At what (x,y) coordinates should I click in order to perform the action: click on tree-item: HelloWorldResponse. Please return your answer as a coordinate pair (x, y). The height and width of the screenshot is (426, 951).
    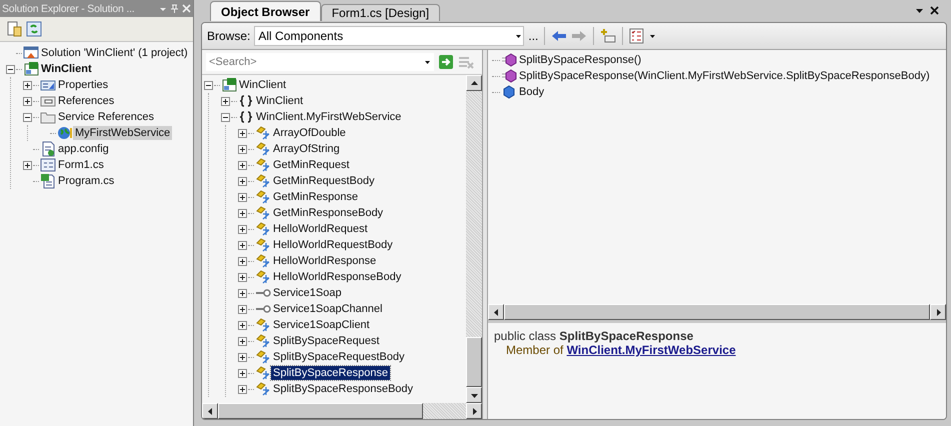
    Looking at the image, I should click on (324, 261).